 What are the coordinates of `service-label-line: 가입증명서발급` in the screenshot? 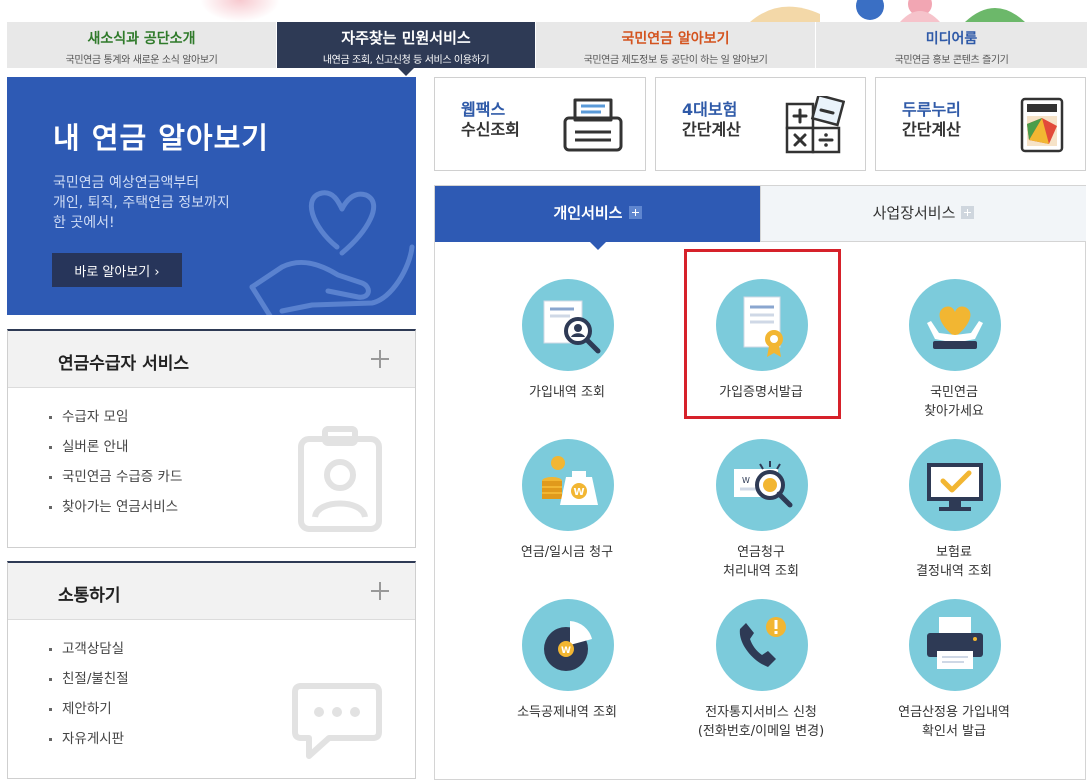 It's located at (761, 392).